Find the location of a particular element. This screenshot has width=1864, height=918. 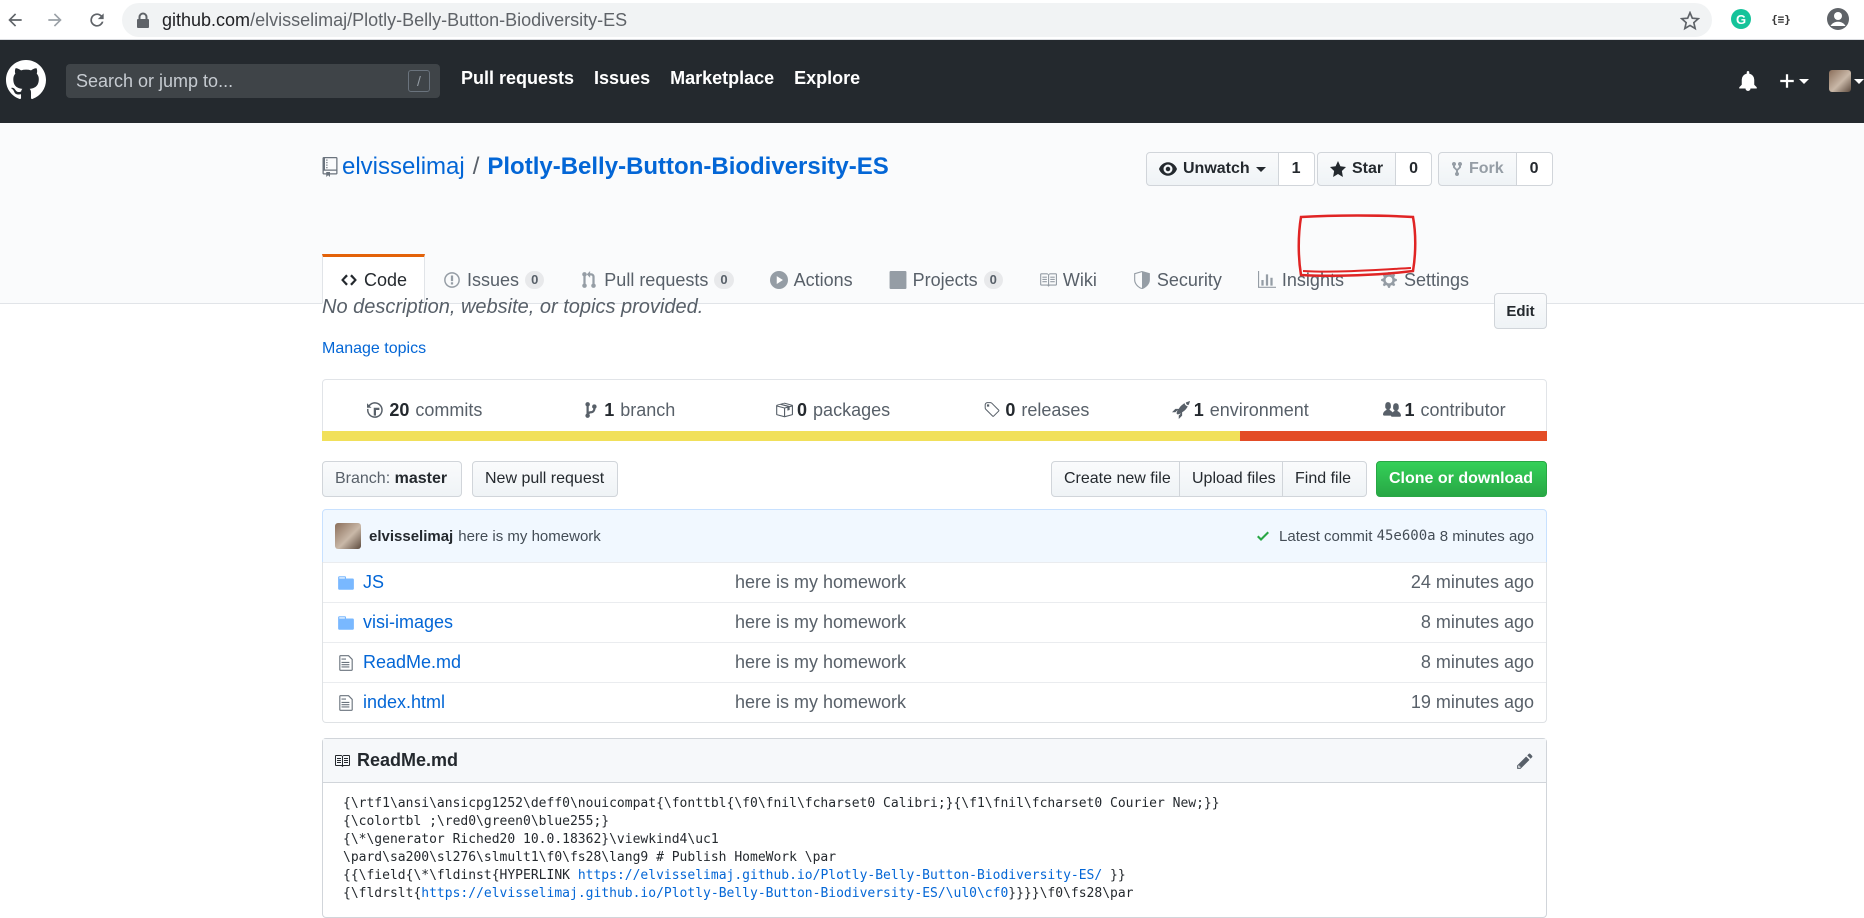

gear-icon is located at coordinates (1389, 280).